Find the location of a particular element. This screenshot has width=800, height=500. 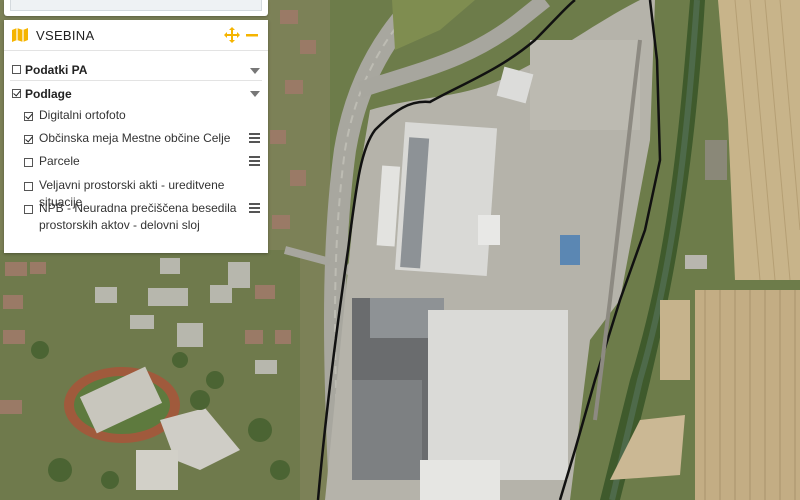

category-podlage: Podlage is located at coordinates (140, 94).